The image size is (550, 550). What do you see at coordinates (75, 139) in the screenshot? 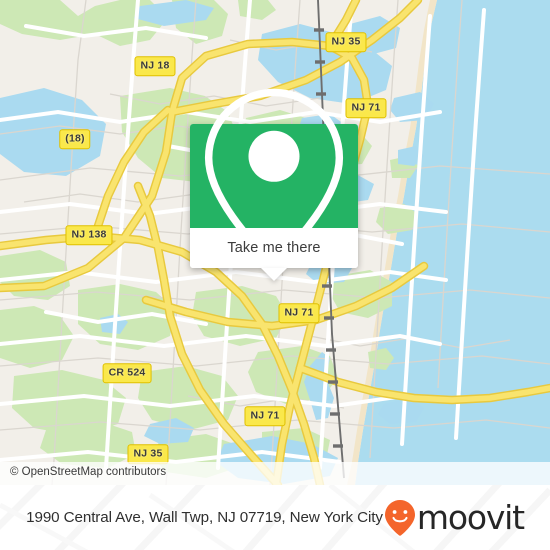
I see `shield-18-alt: (18)` at bounding box center [75, 139].